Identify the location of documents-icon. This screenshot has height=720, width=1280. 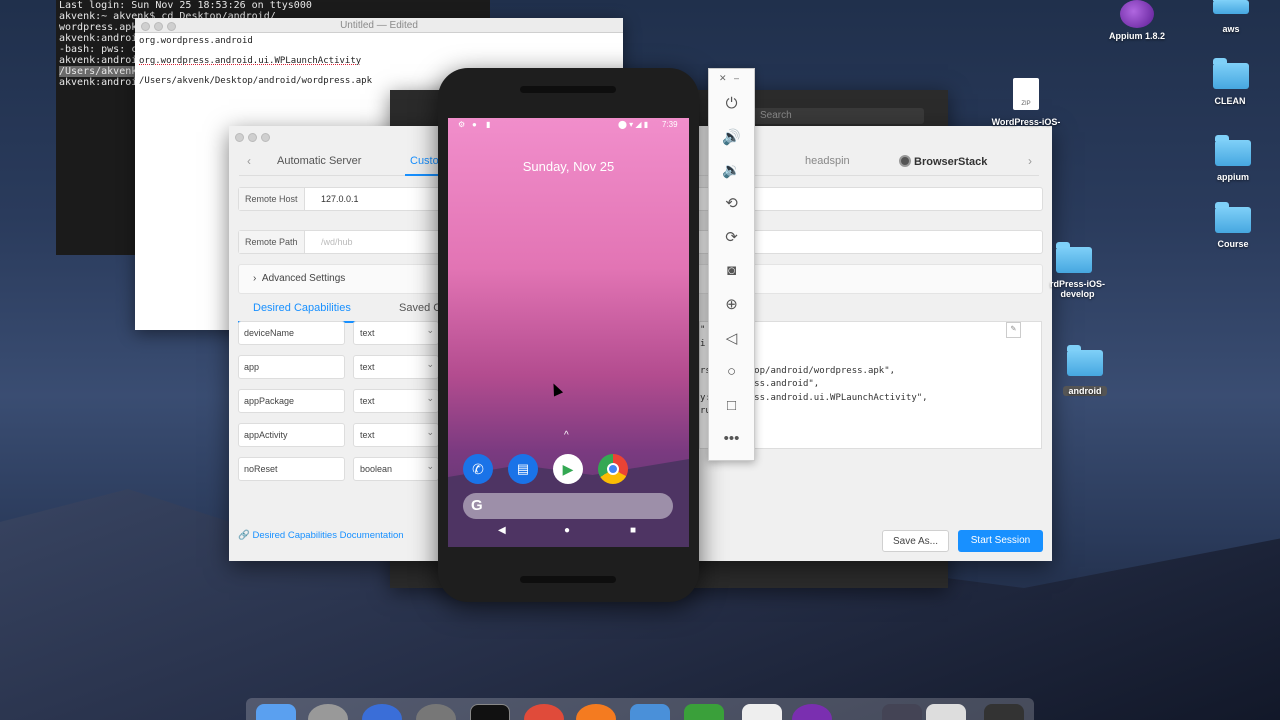
(946, 712).